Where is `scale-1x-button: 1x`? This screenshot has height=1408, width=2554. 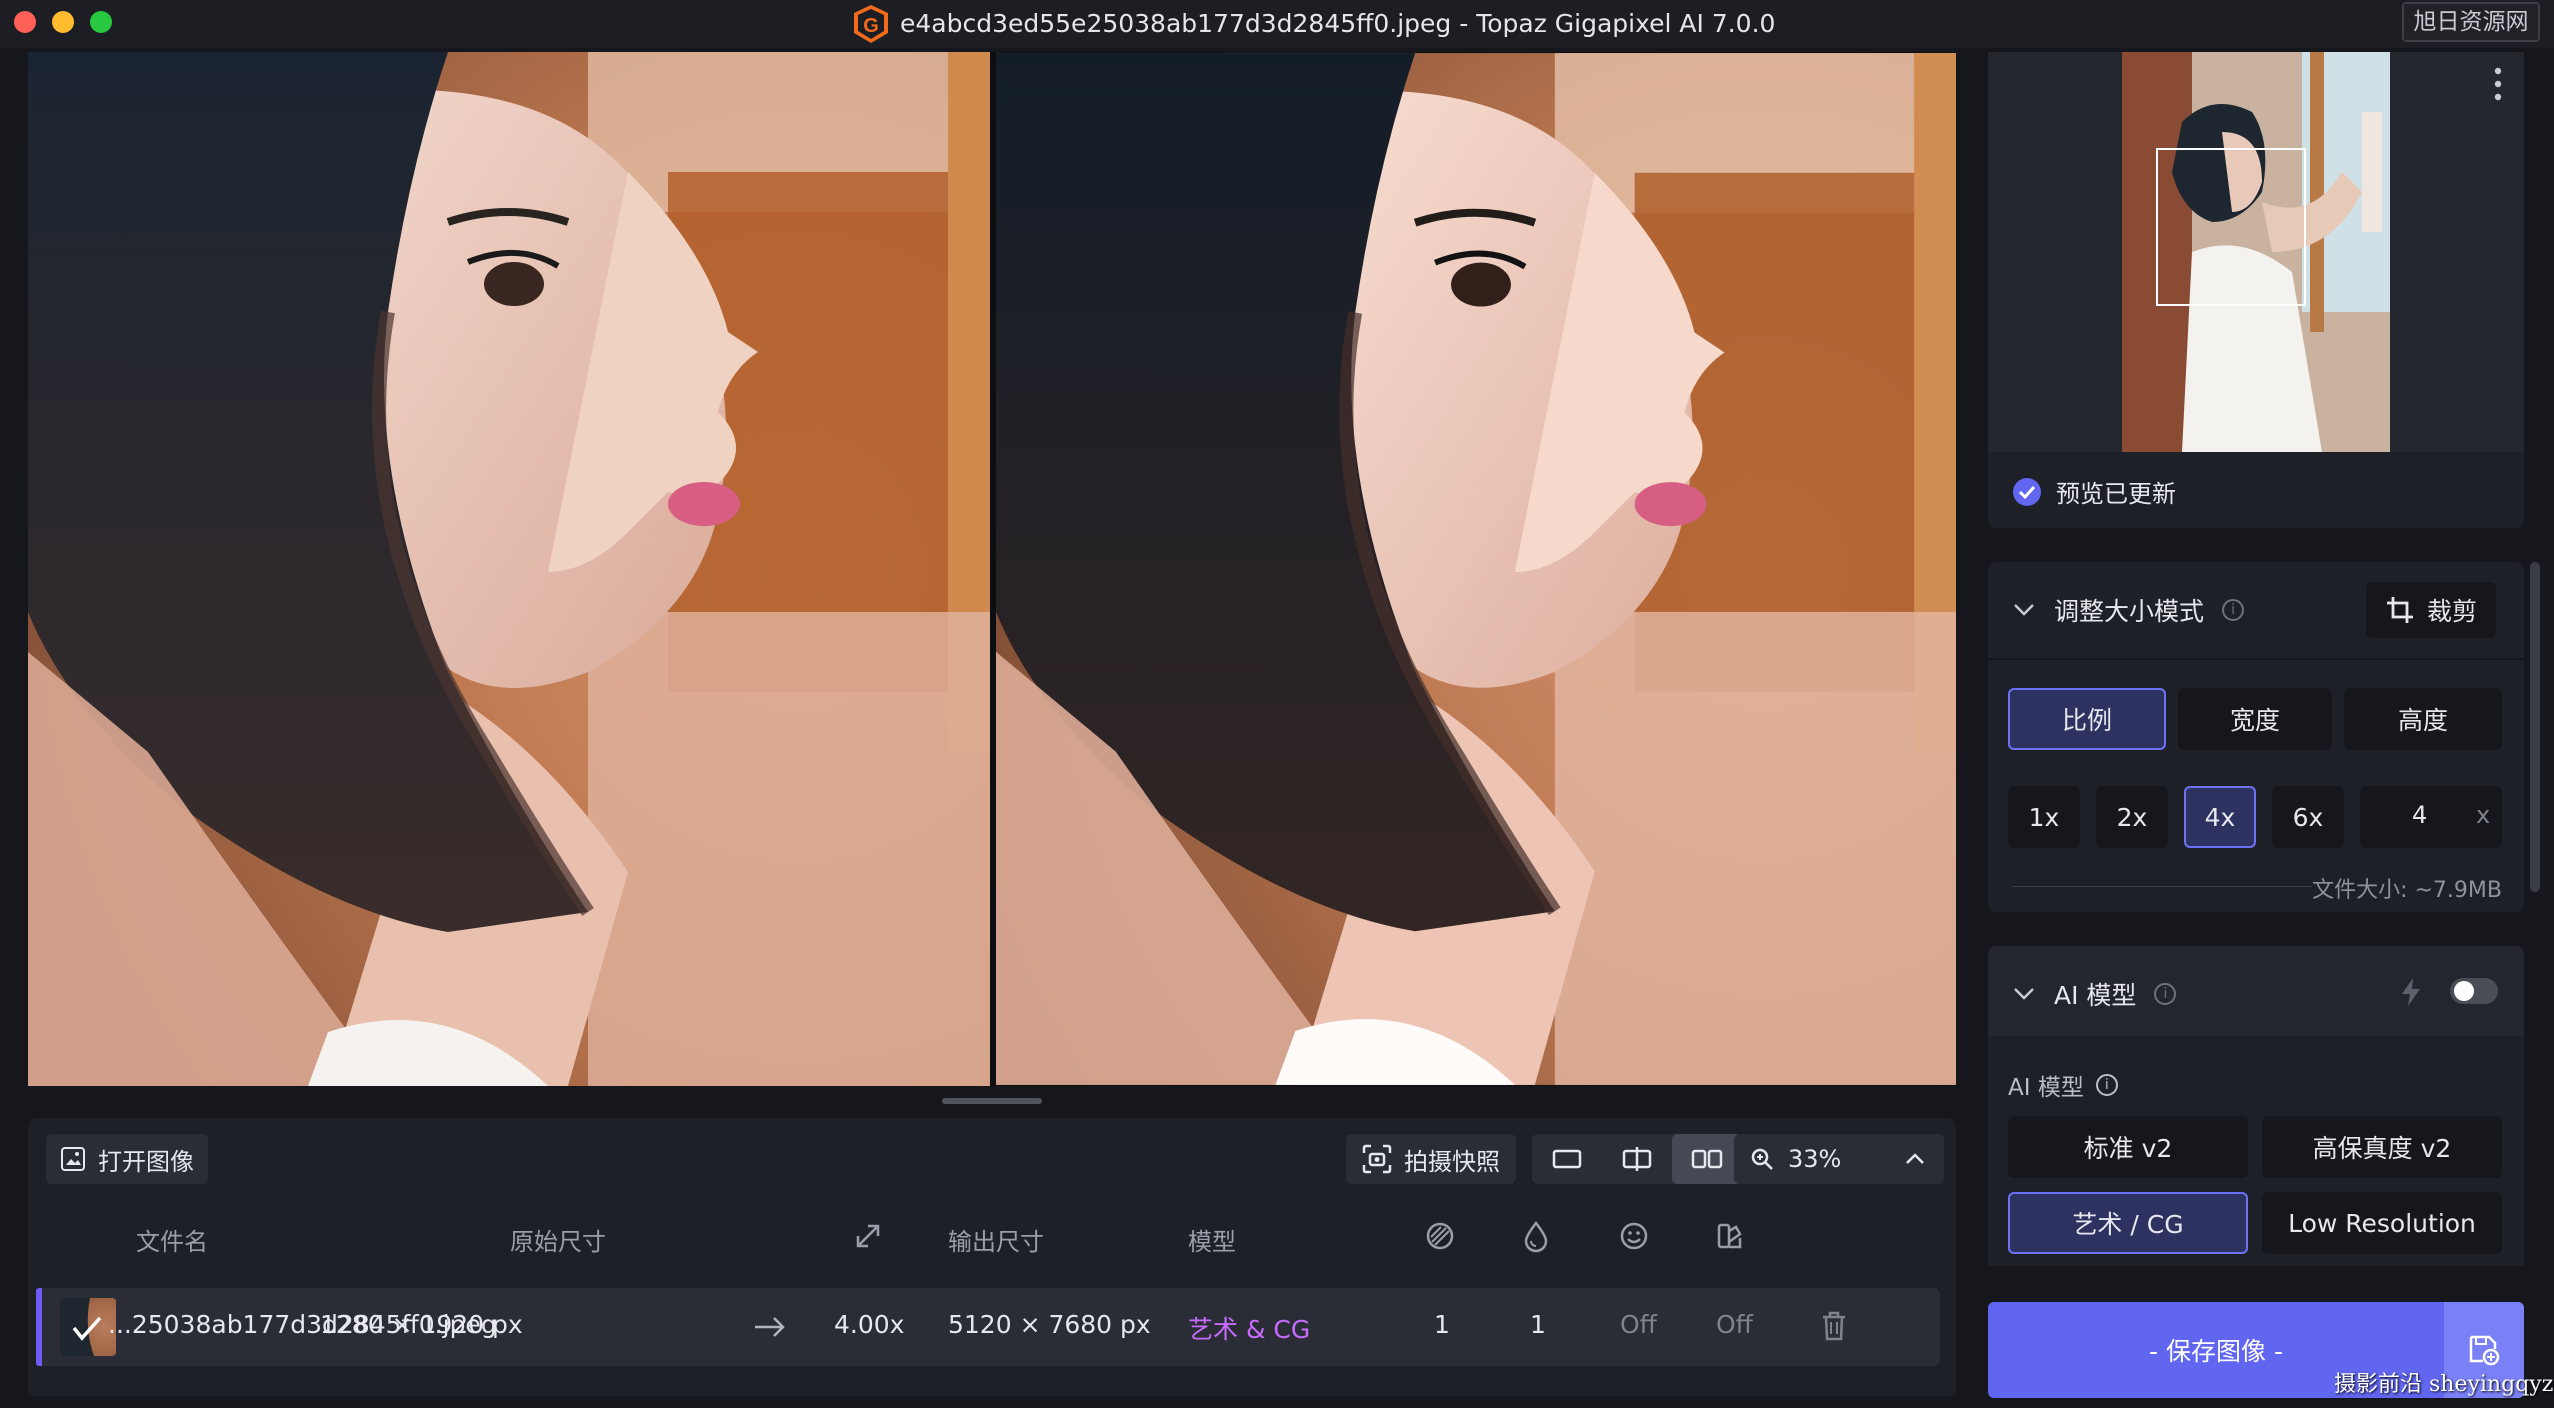 scale-1x-button: 1x is located at coordinates (2044, 817).